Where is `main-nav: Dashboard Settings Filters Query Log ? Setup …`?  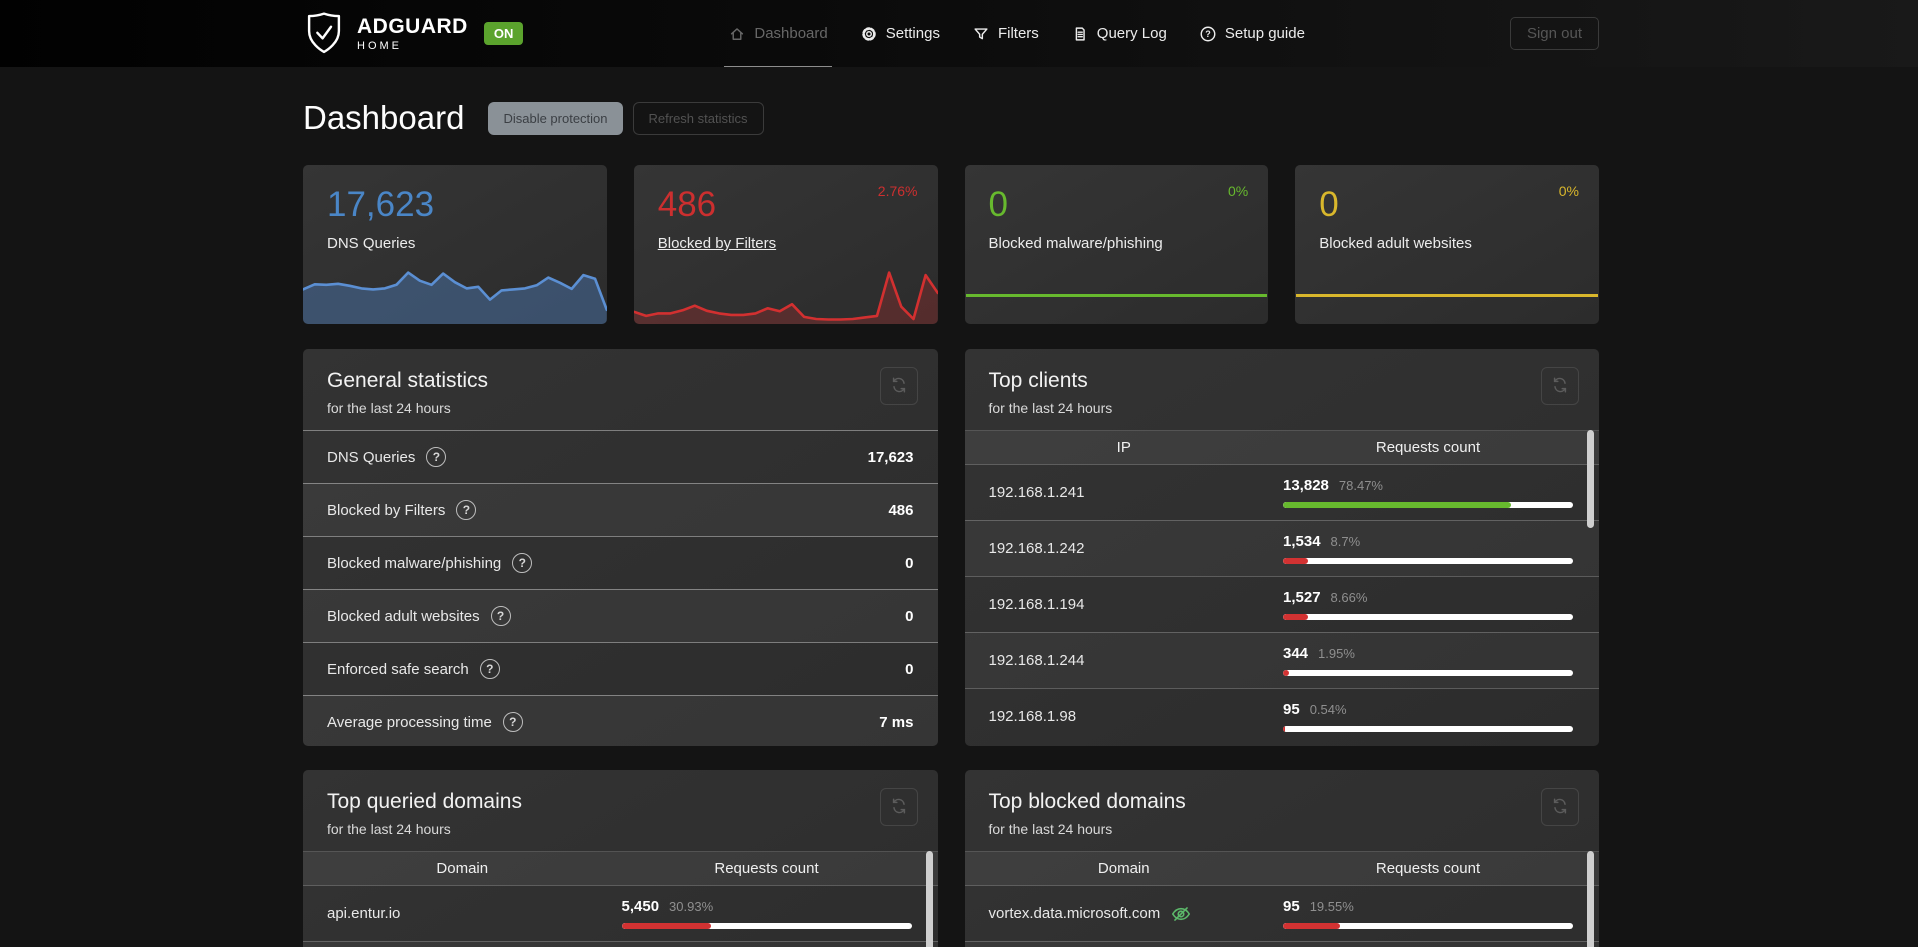 main-nav: Dashboard Settings Filters Query Log ? Setup … is located at coordinates (1014, 33).